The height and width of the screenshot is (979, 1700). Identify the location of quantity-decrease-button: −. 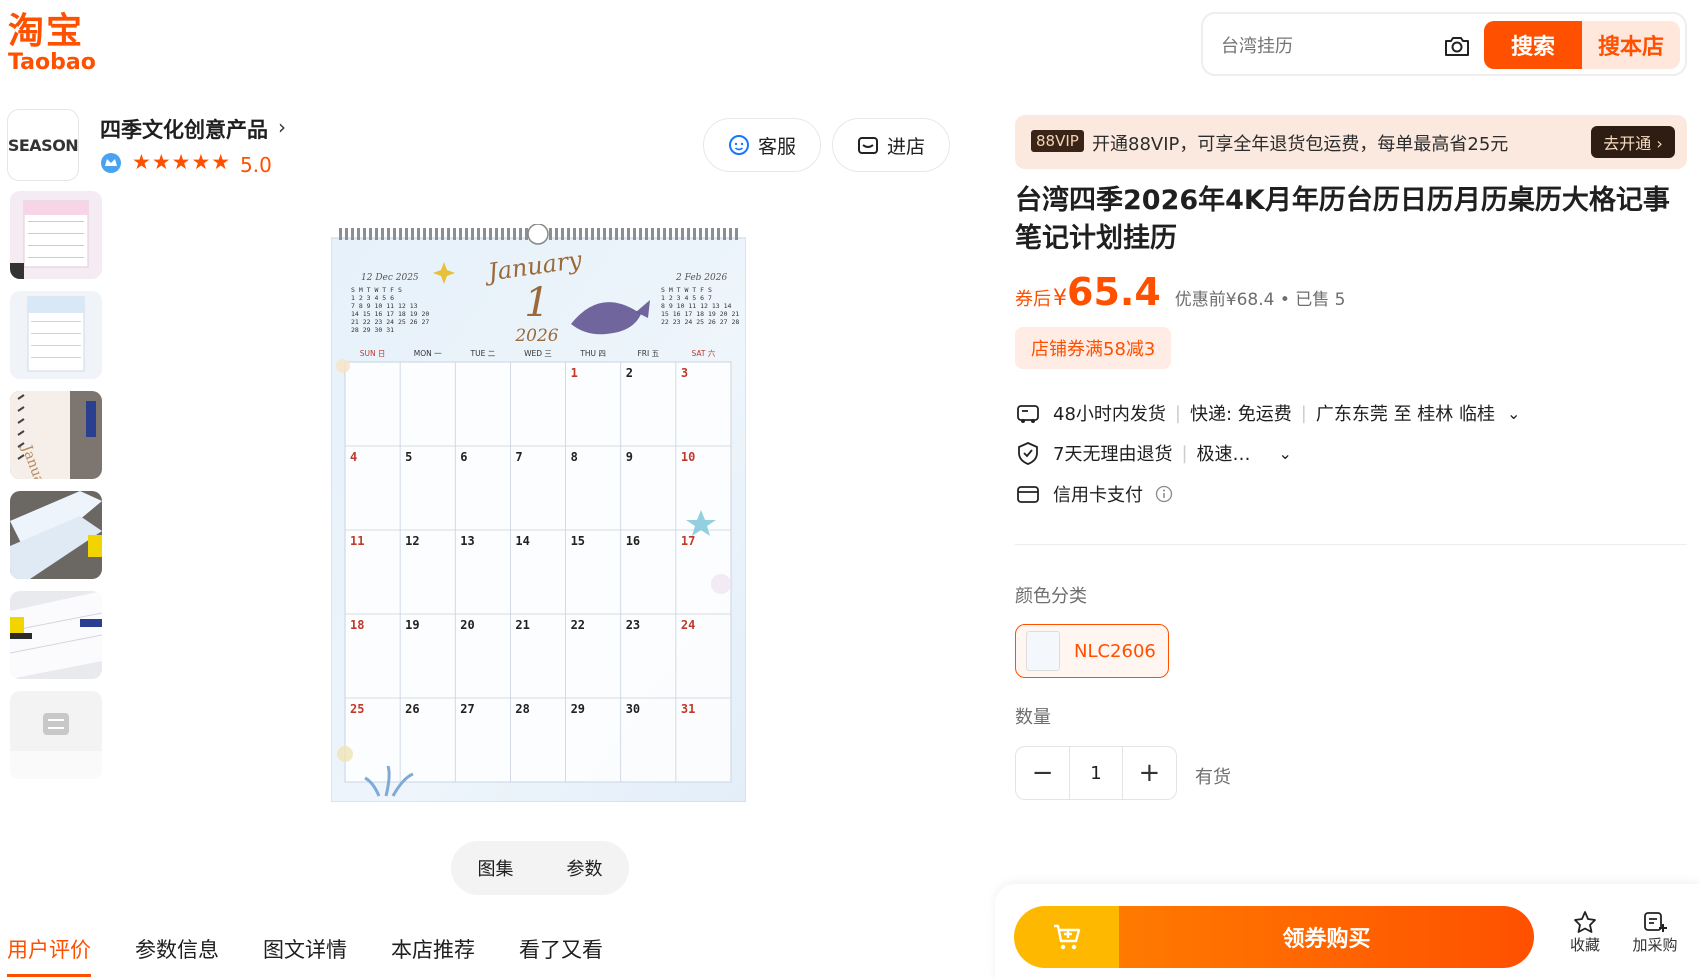
(1042, 773).